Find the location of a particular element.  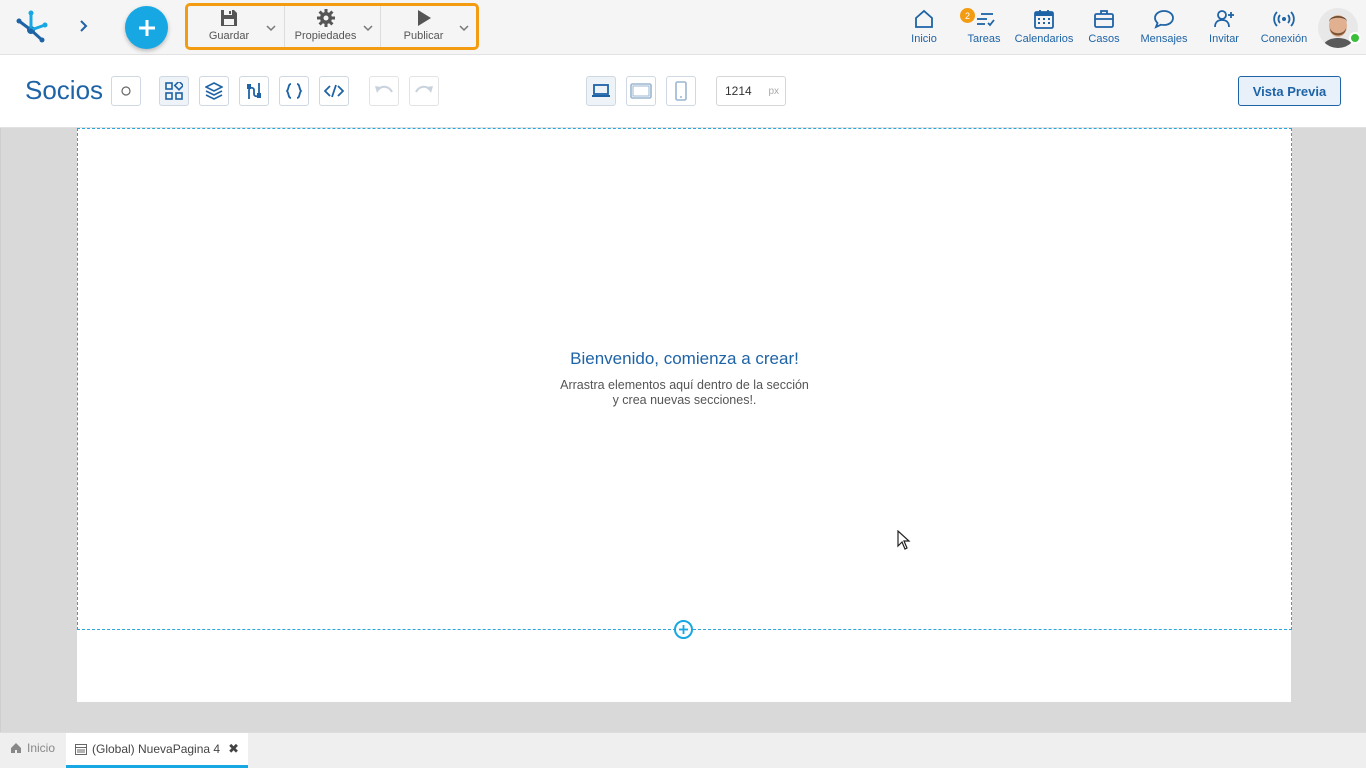

properties-button: Propiedades is located at coordinates (332, 26).